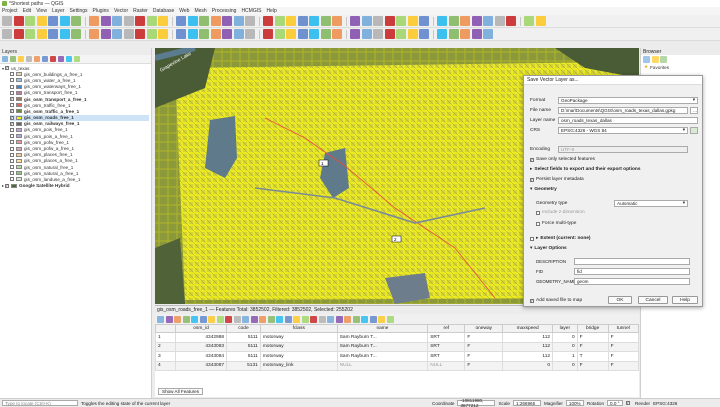  Describe the element at coordinates (201, 365) in the screenshot. I see `table-cell: 4343087` at that location.